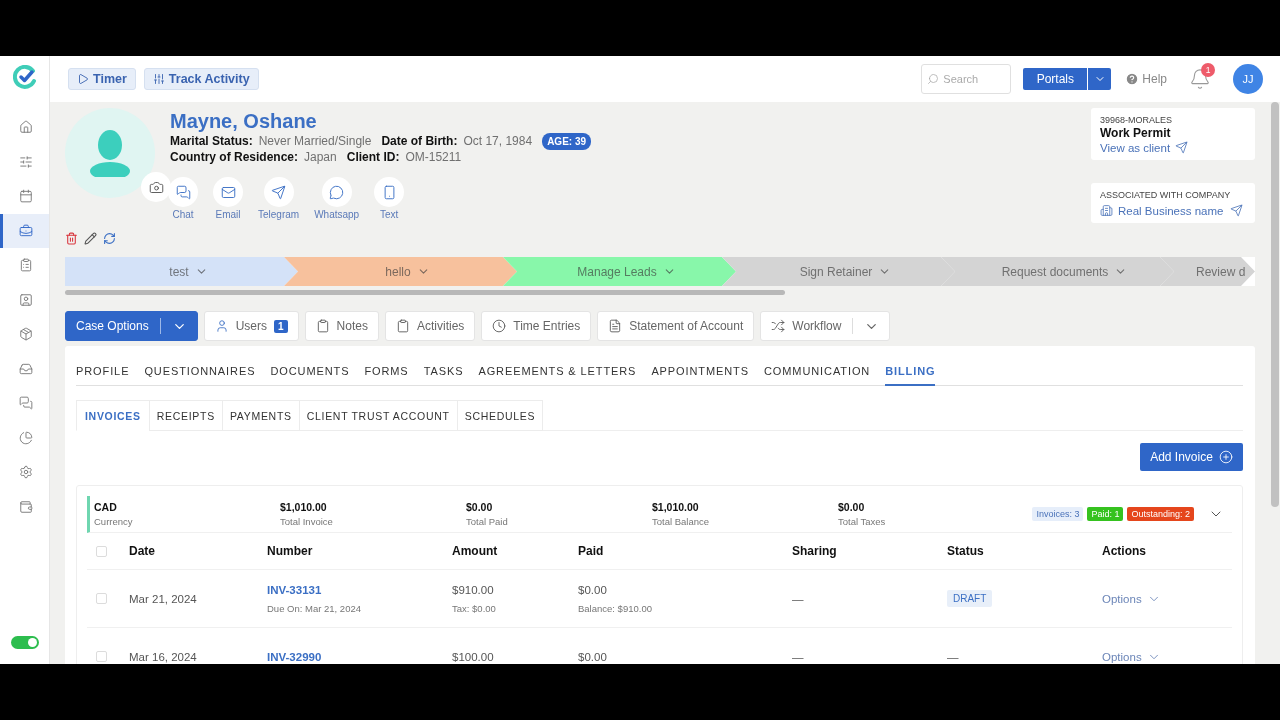 The image size is (1280, 720). I want to click on tab: AGREEMENTS & LETTERS, so click(557, 375).